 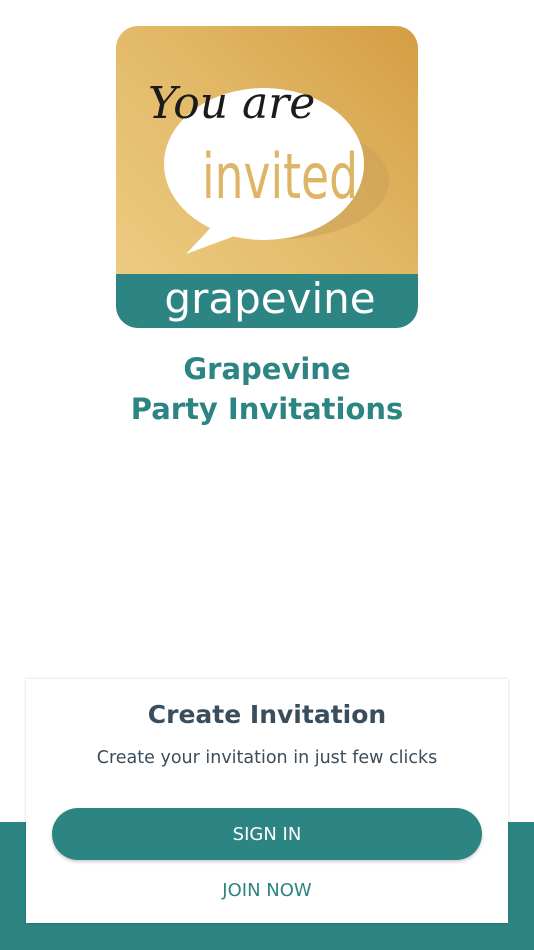 I want to click on logo-invited-text: invited, so click(x=280, y=176).